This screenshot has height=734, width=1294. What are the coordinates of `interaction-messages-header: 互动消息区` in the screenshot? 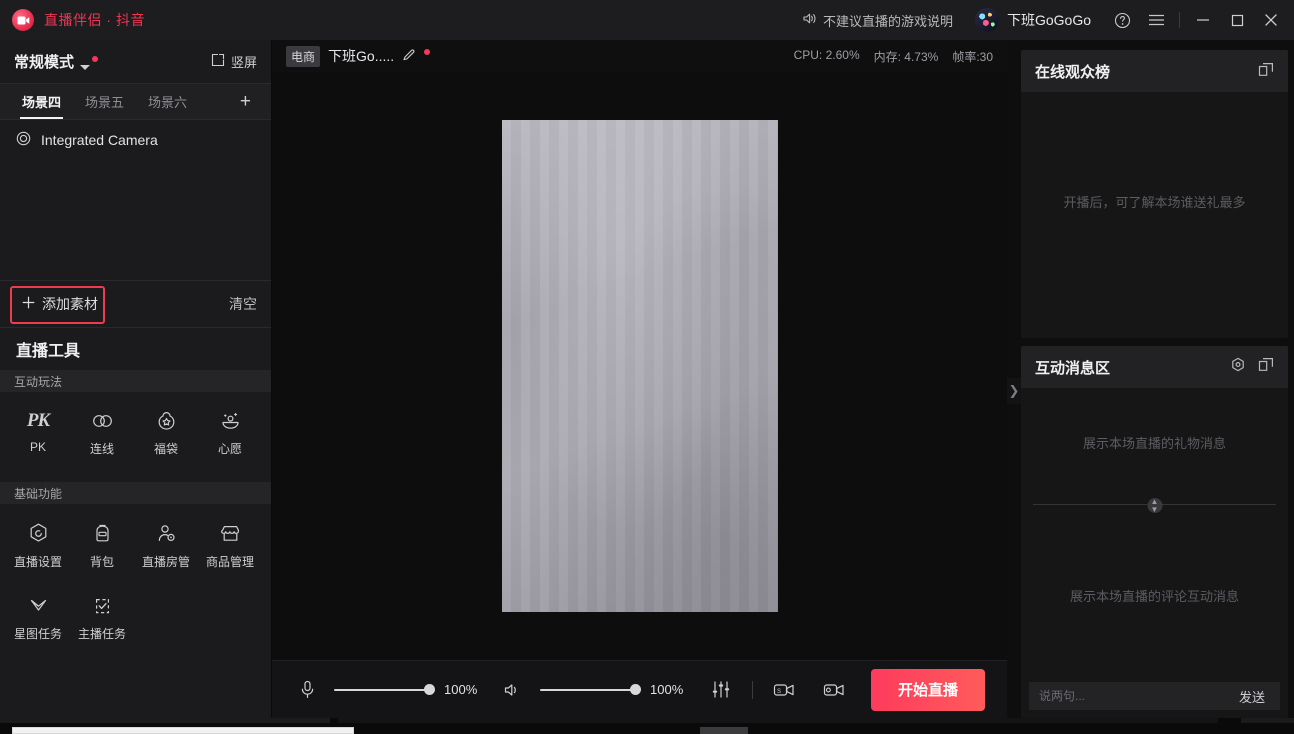 It's located at (1154, 367).